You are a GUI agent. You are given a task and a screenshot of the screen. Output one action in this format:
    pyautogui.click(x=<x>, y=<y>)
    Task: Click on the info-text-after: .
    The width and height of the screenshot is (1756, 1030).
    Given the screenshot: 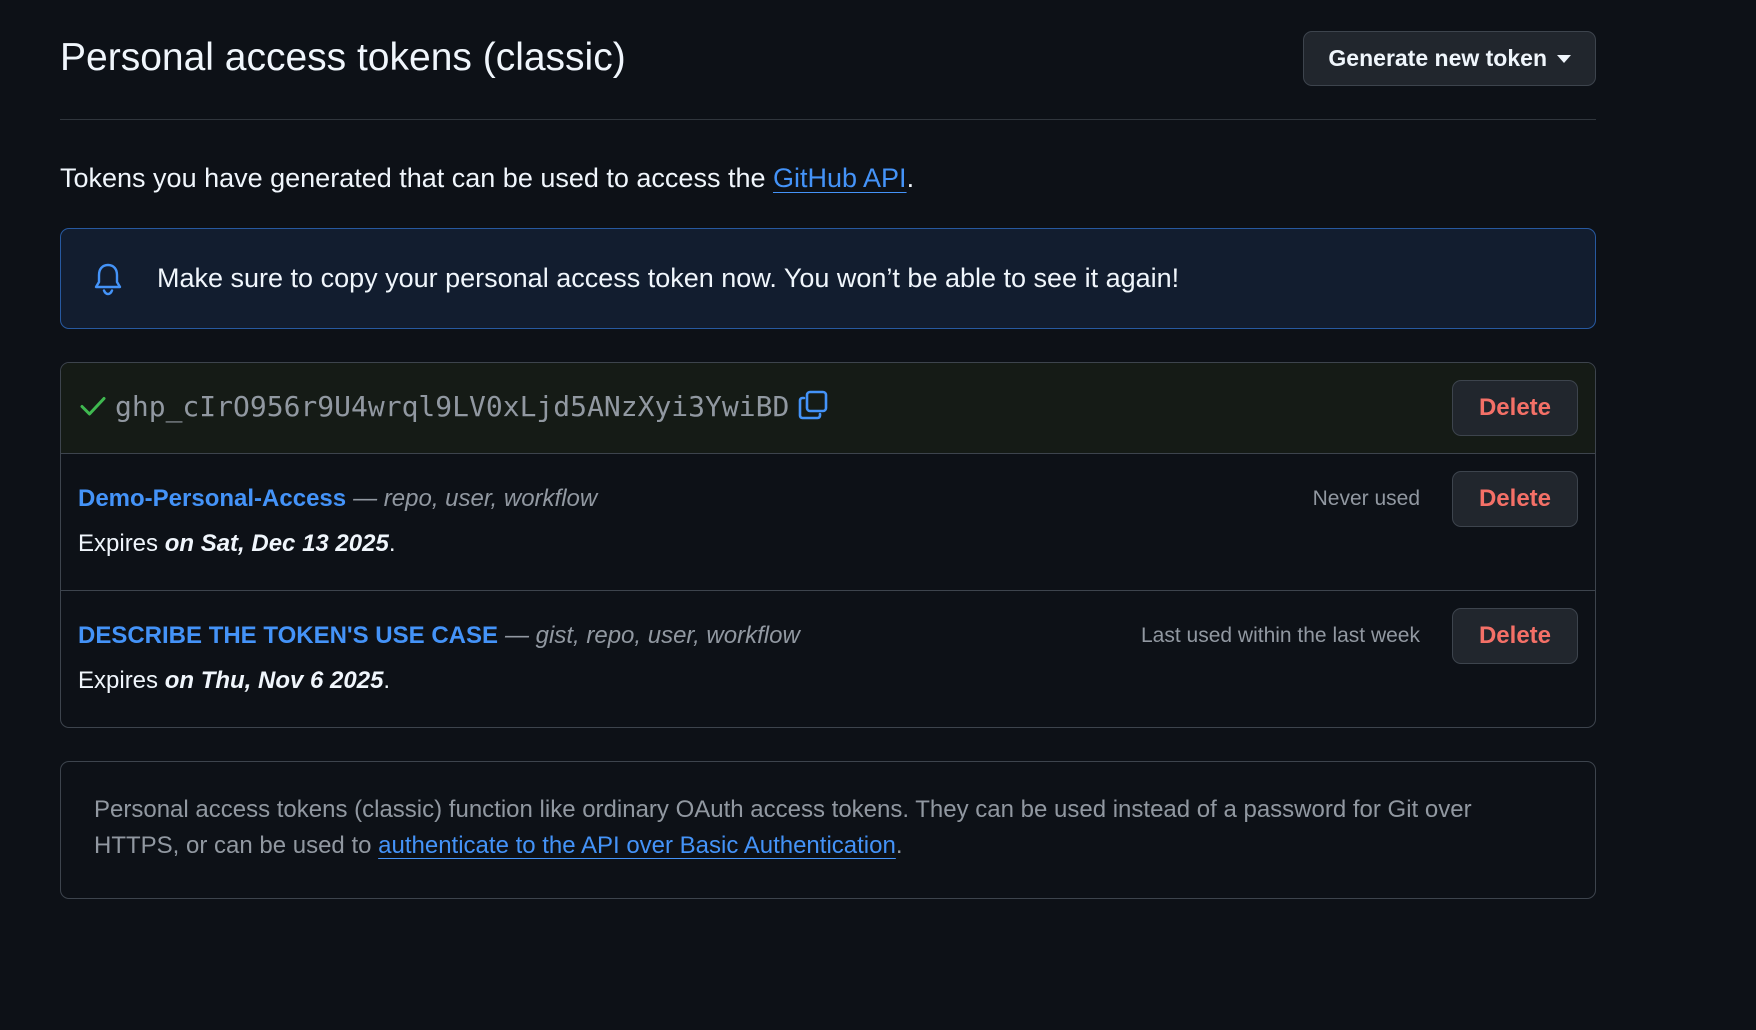 What is the action you would take?
    pyautogui.click(x=899, y=845)
    